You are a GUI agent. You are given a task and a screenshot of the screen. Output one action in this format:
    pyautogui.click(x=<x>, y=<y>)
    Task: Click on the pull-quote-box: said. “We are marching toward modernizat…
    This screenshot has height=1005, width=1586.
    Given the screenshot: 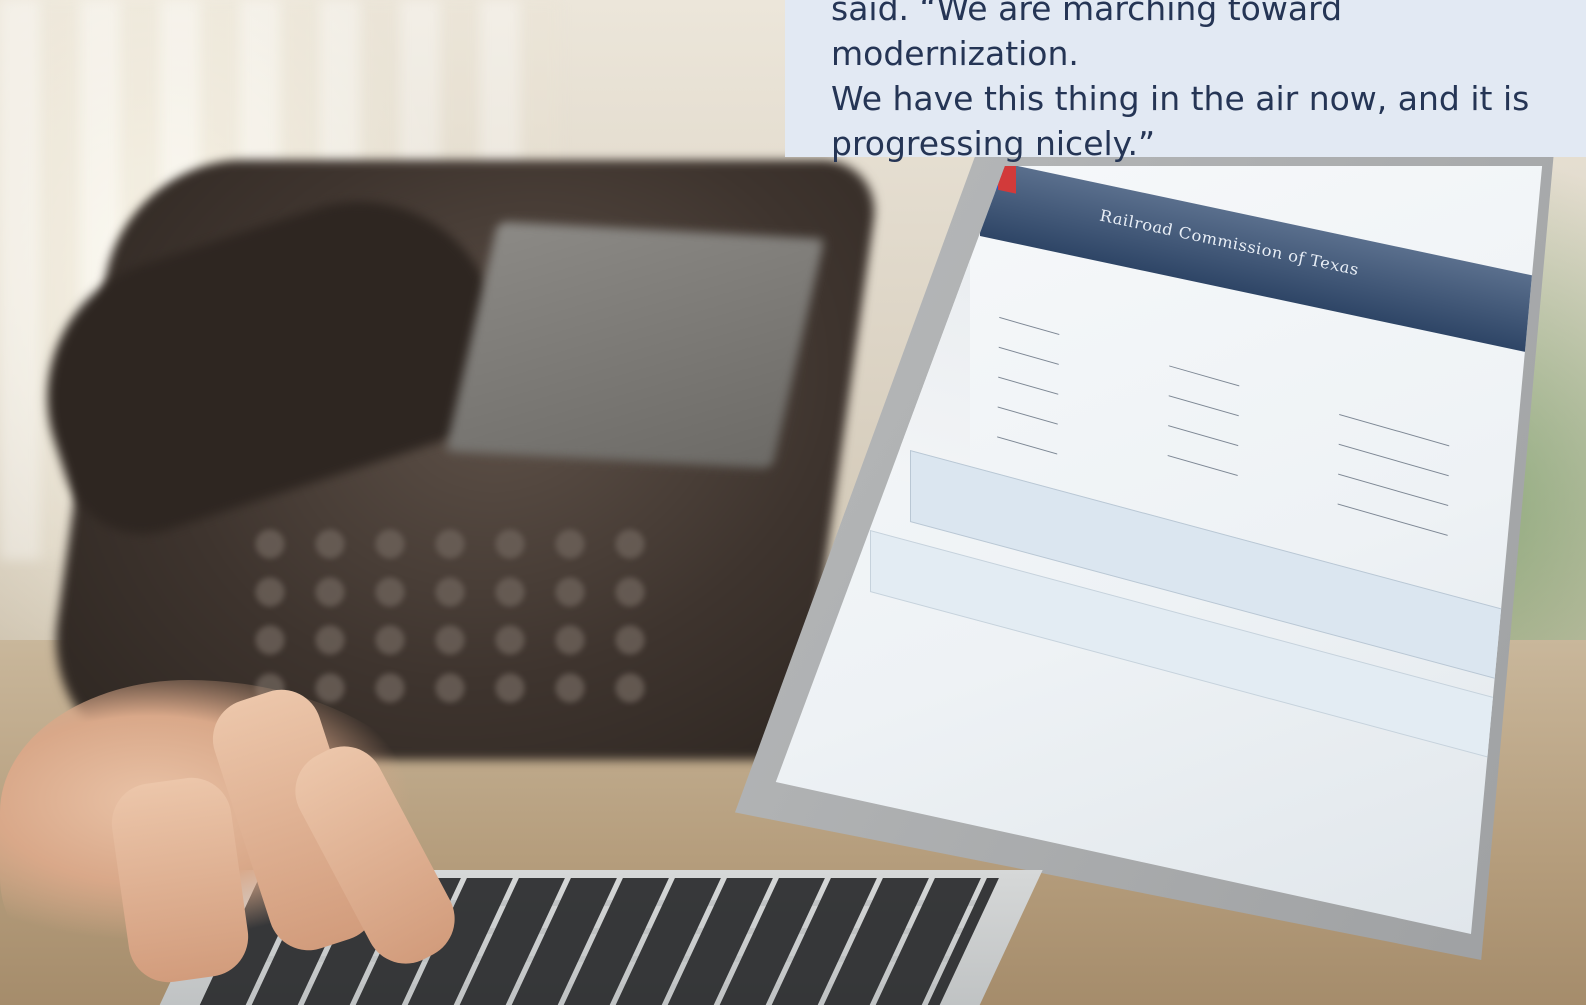 What is the action you would take?
    pyautogui.click(x=1185, y=81)
    